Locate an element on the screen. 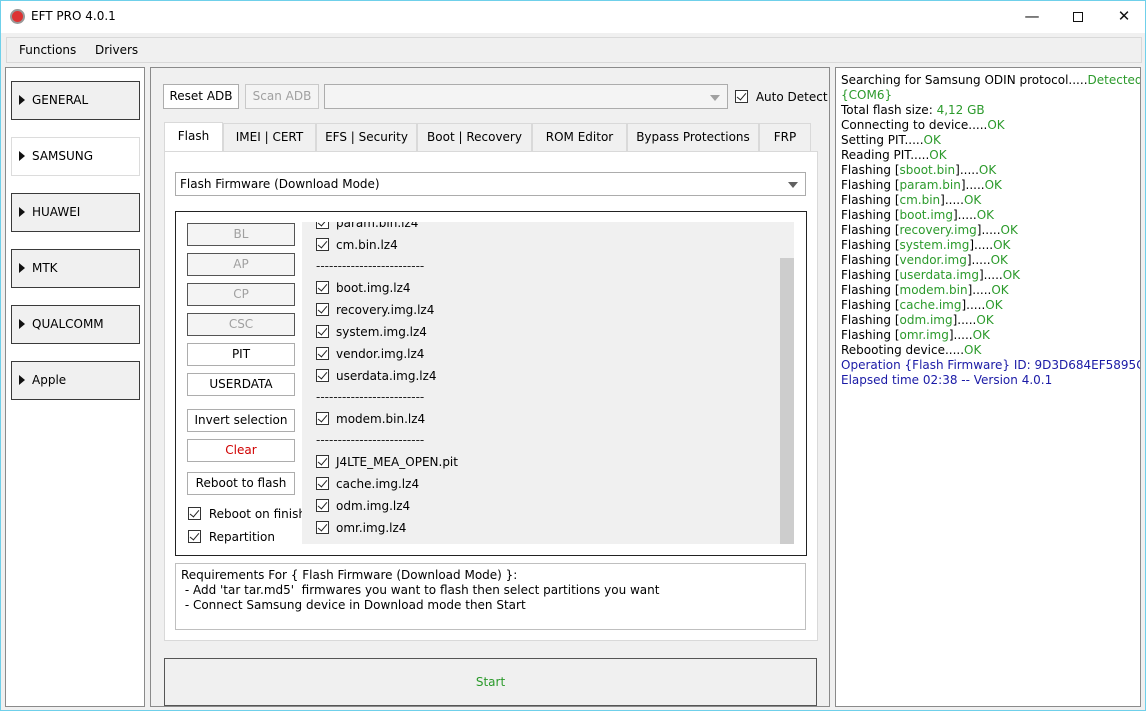  partition-item-boot: boot.img.lz4 is located at coordinates (363, 288).